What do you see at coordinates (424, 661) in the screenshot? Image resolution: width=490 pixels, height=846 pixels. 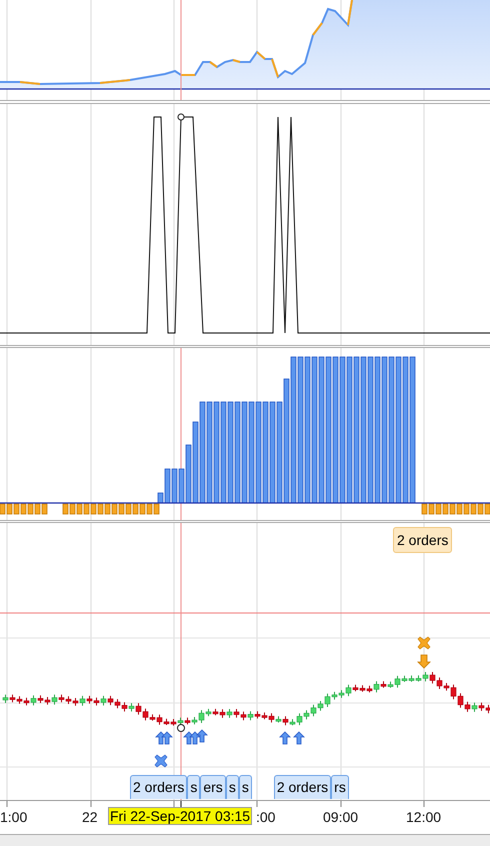 I see `down-arrow-icon` at bounding box center [424, 661].